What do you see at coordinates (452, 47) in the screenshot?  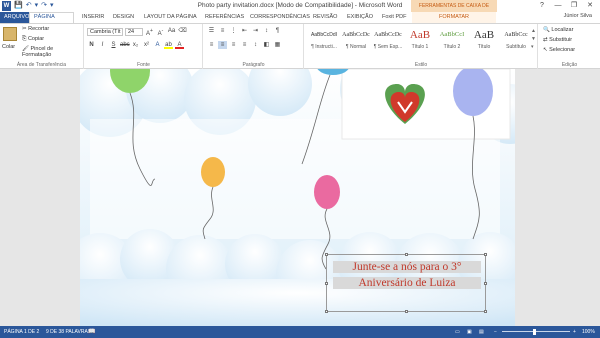 I see `style-name: Título 2` at bounding box center [452, 47].